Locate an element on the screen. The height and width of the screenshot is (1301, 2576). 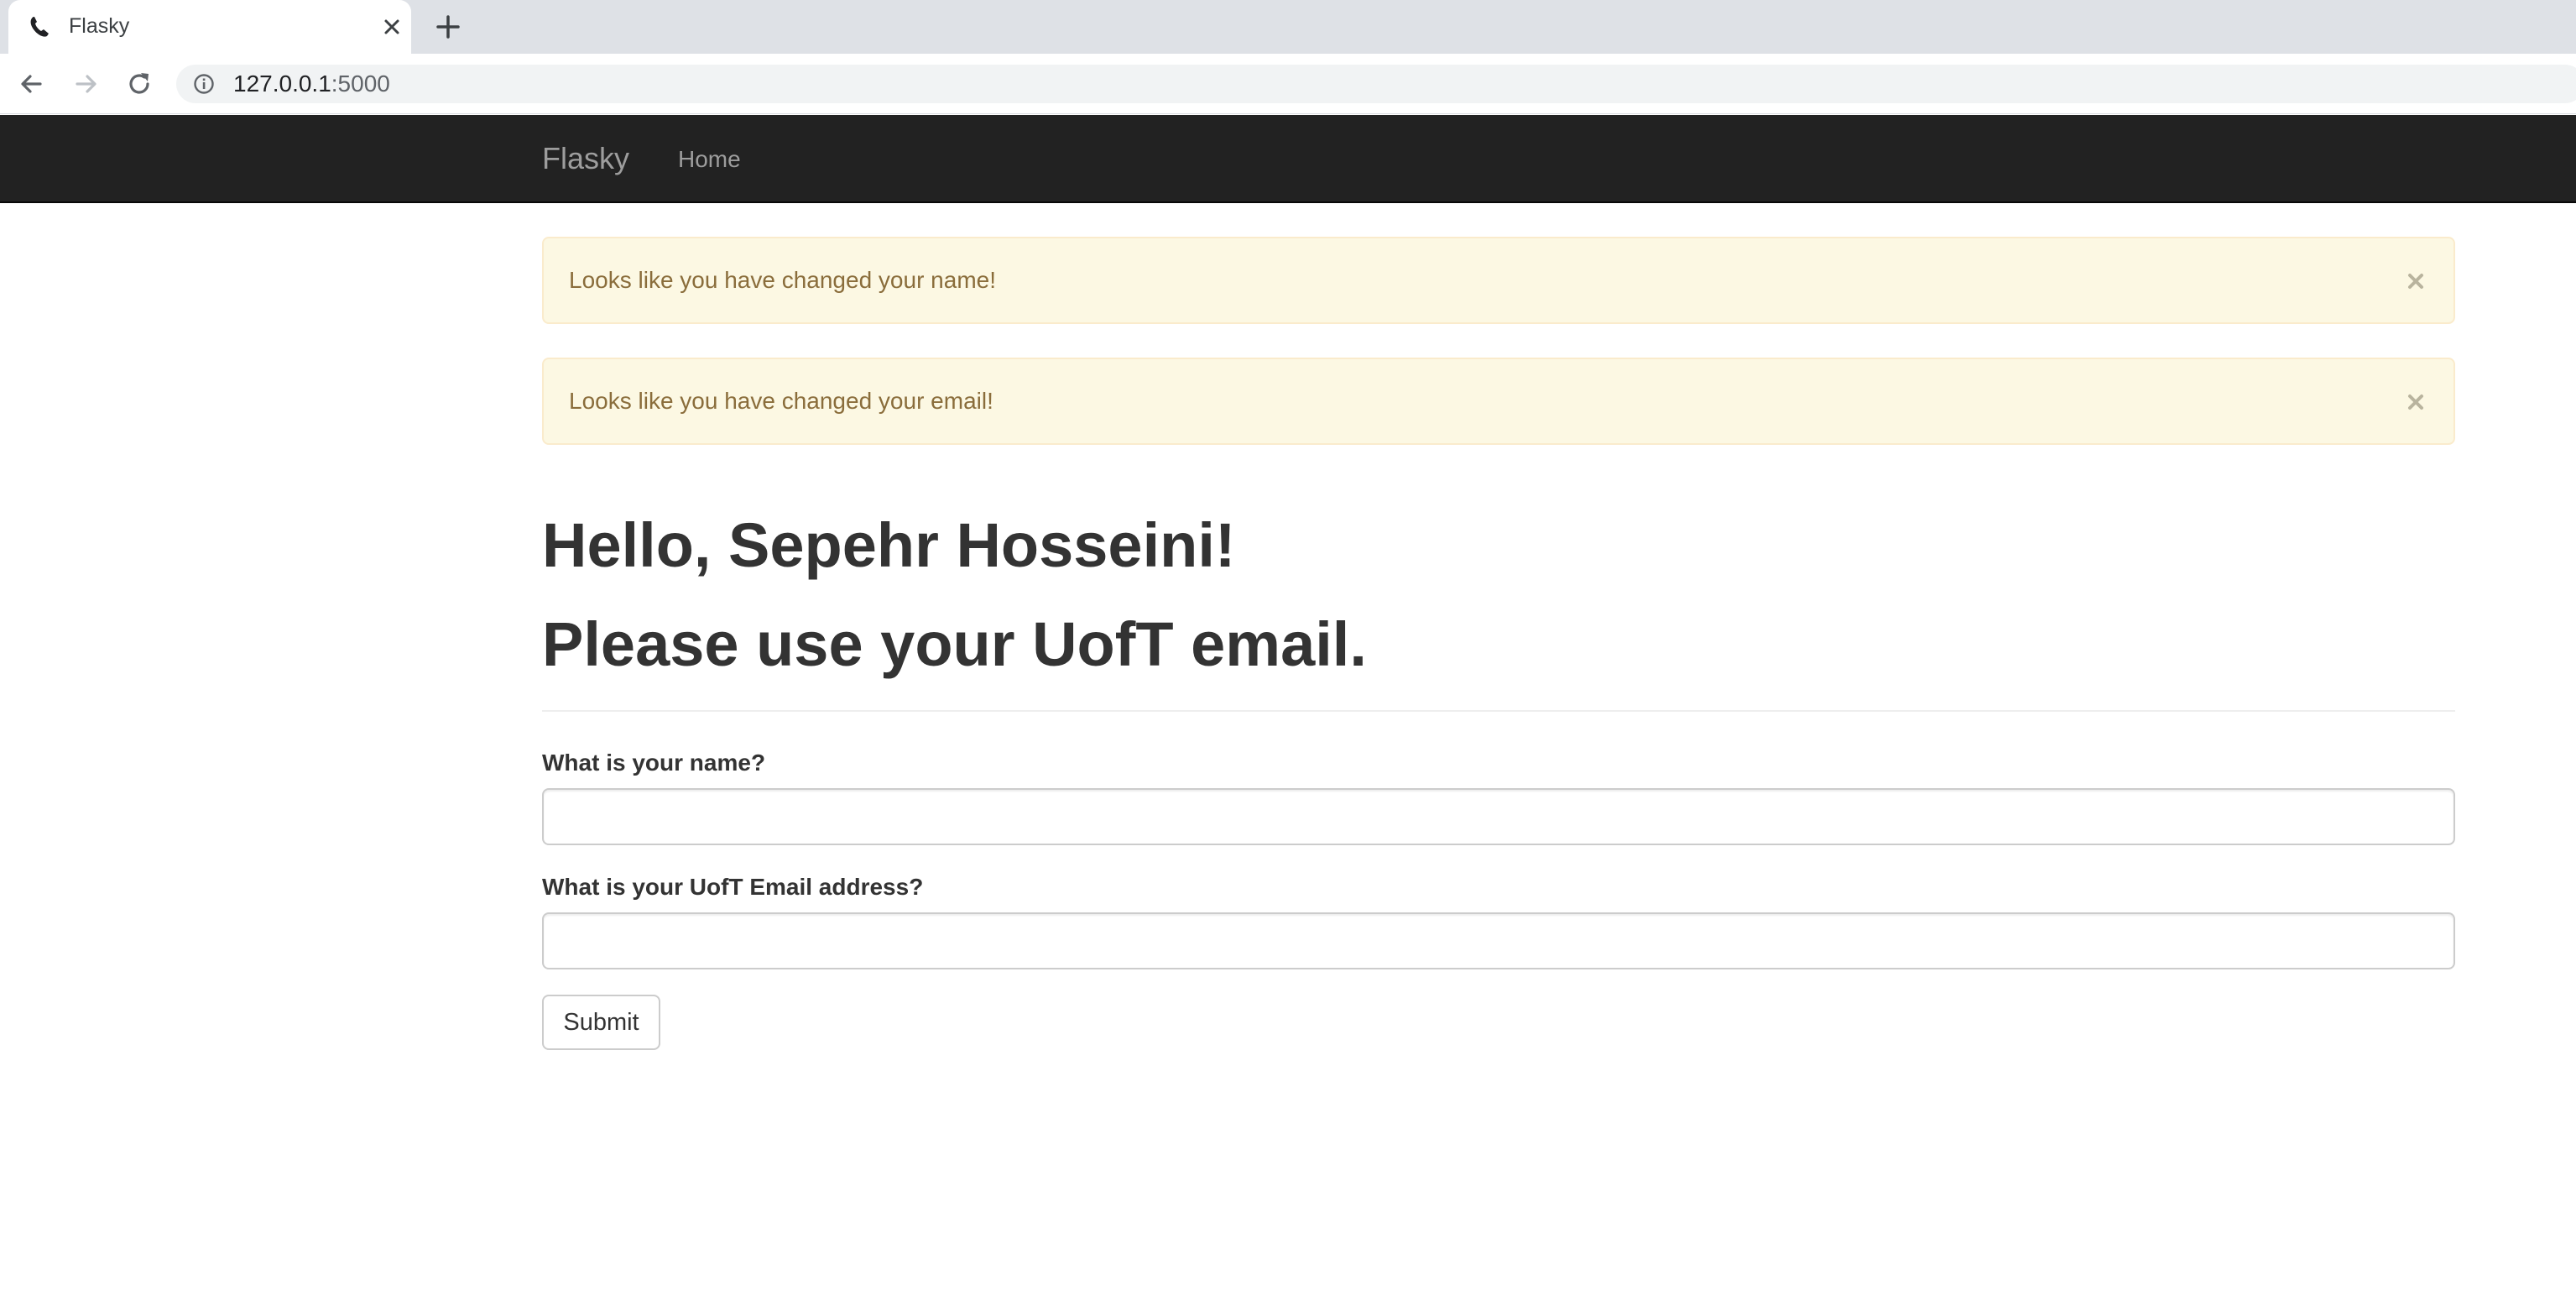
info-icon is located at coordinates (204, 84).